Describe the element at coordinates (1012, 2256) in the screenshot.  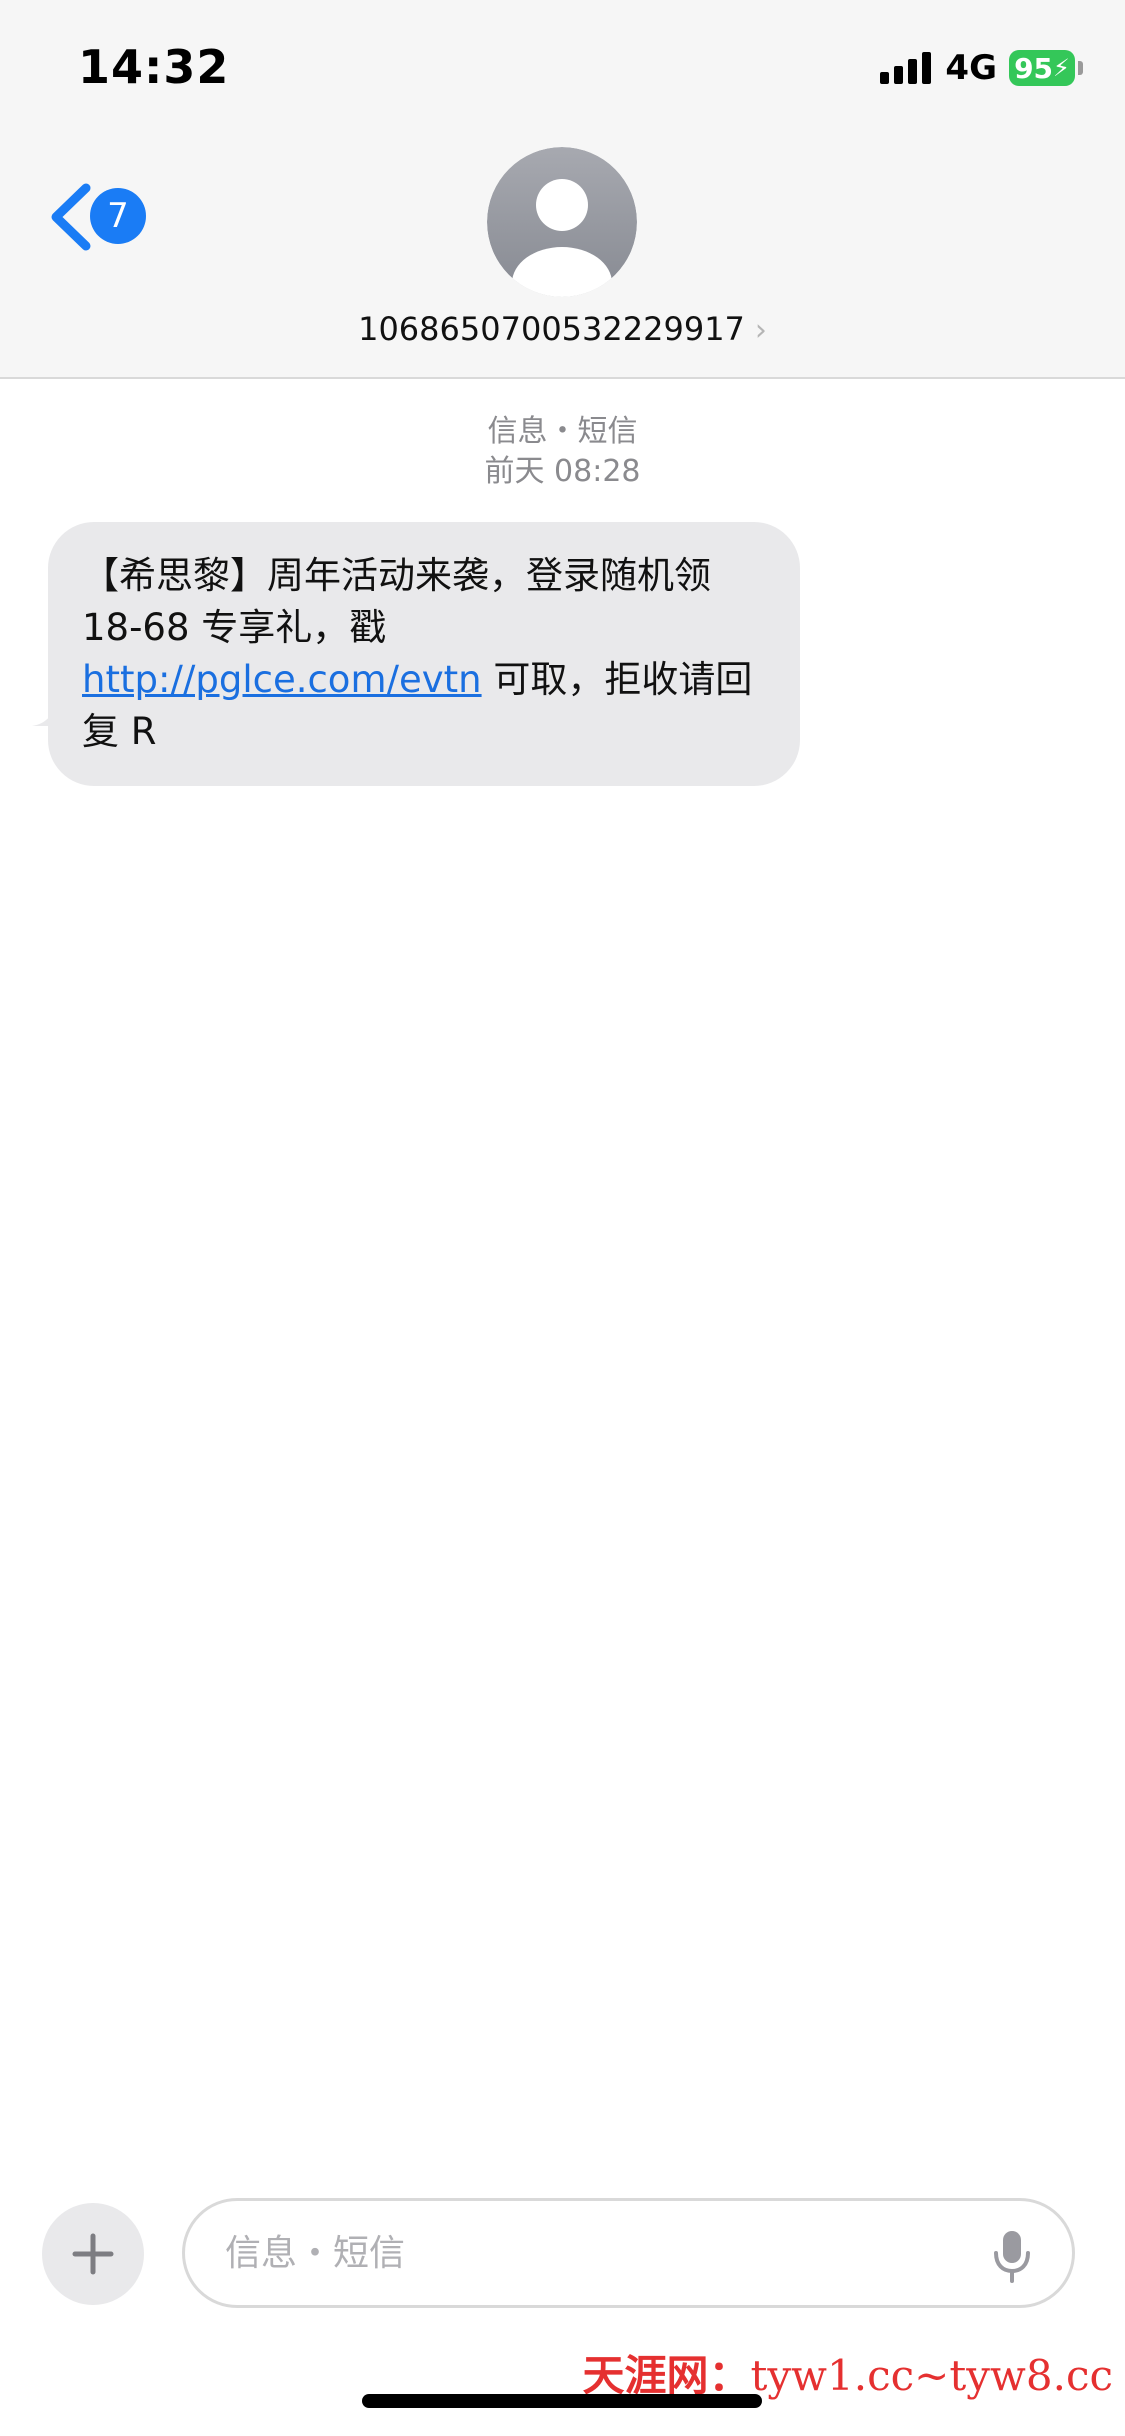
I see `microphone-icon` at that location.